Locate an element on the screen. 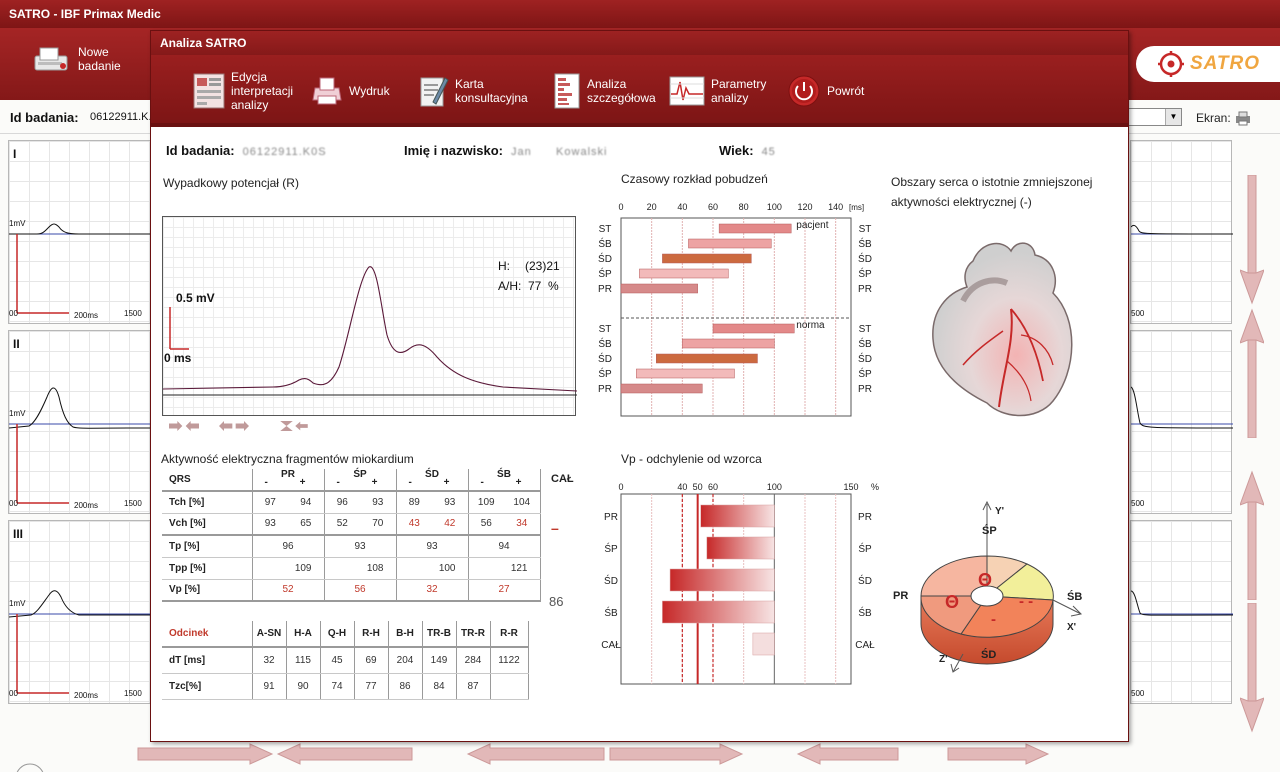  right-lead-panel-1: 500 is located at coordinates (1181, 232).